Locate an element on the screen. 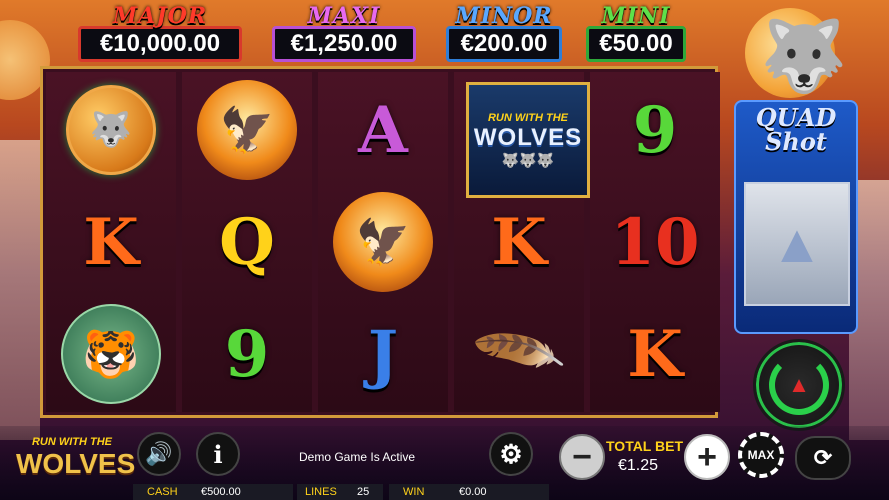  queen-letter: Q is located at coordinates (247, 242).